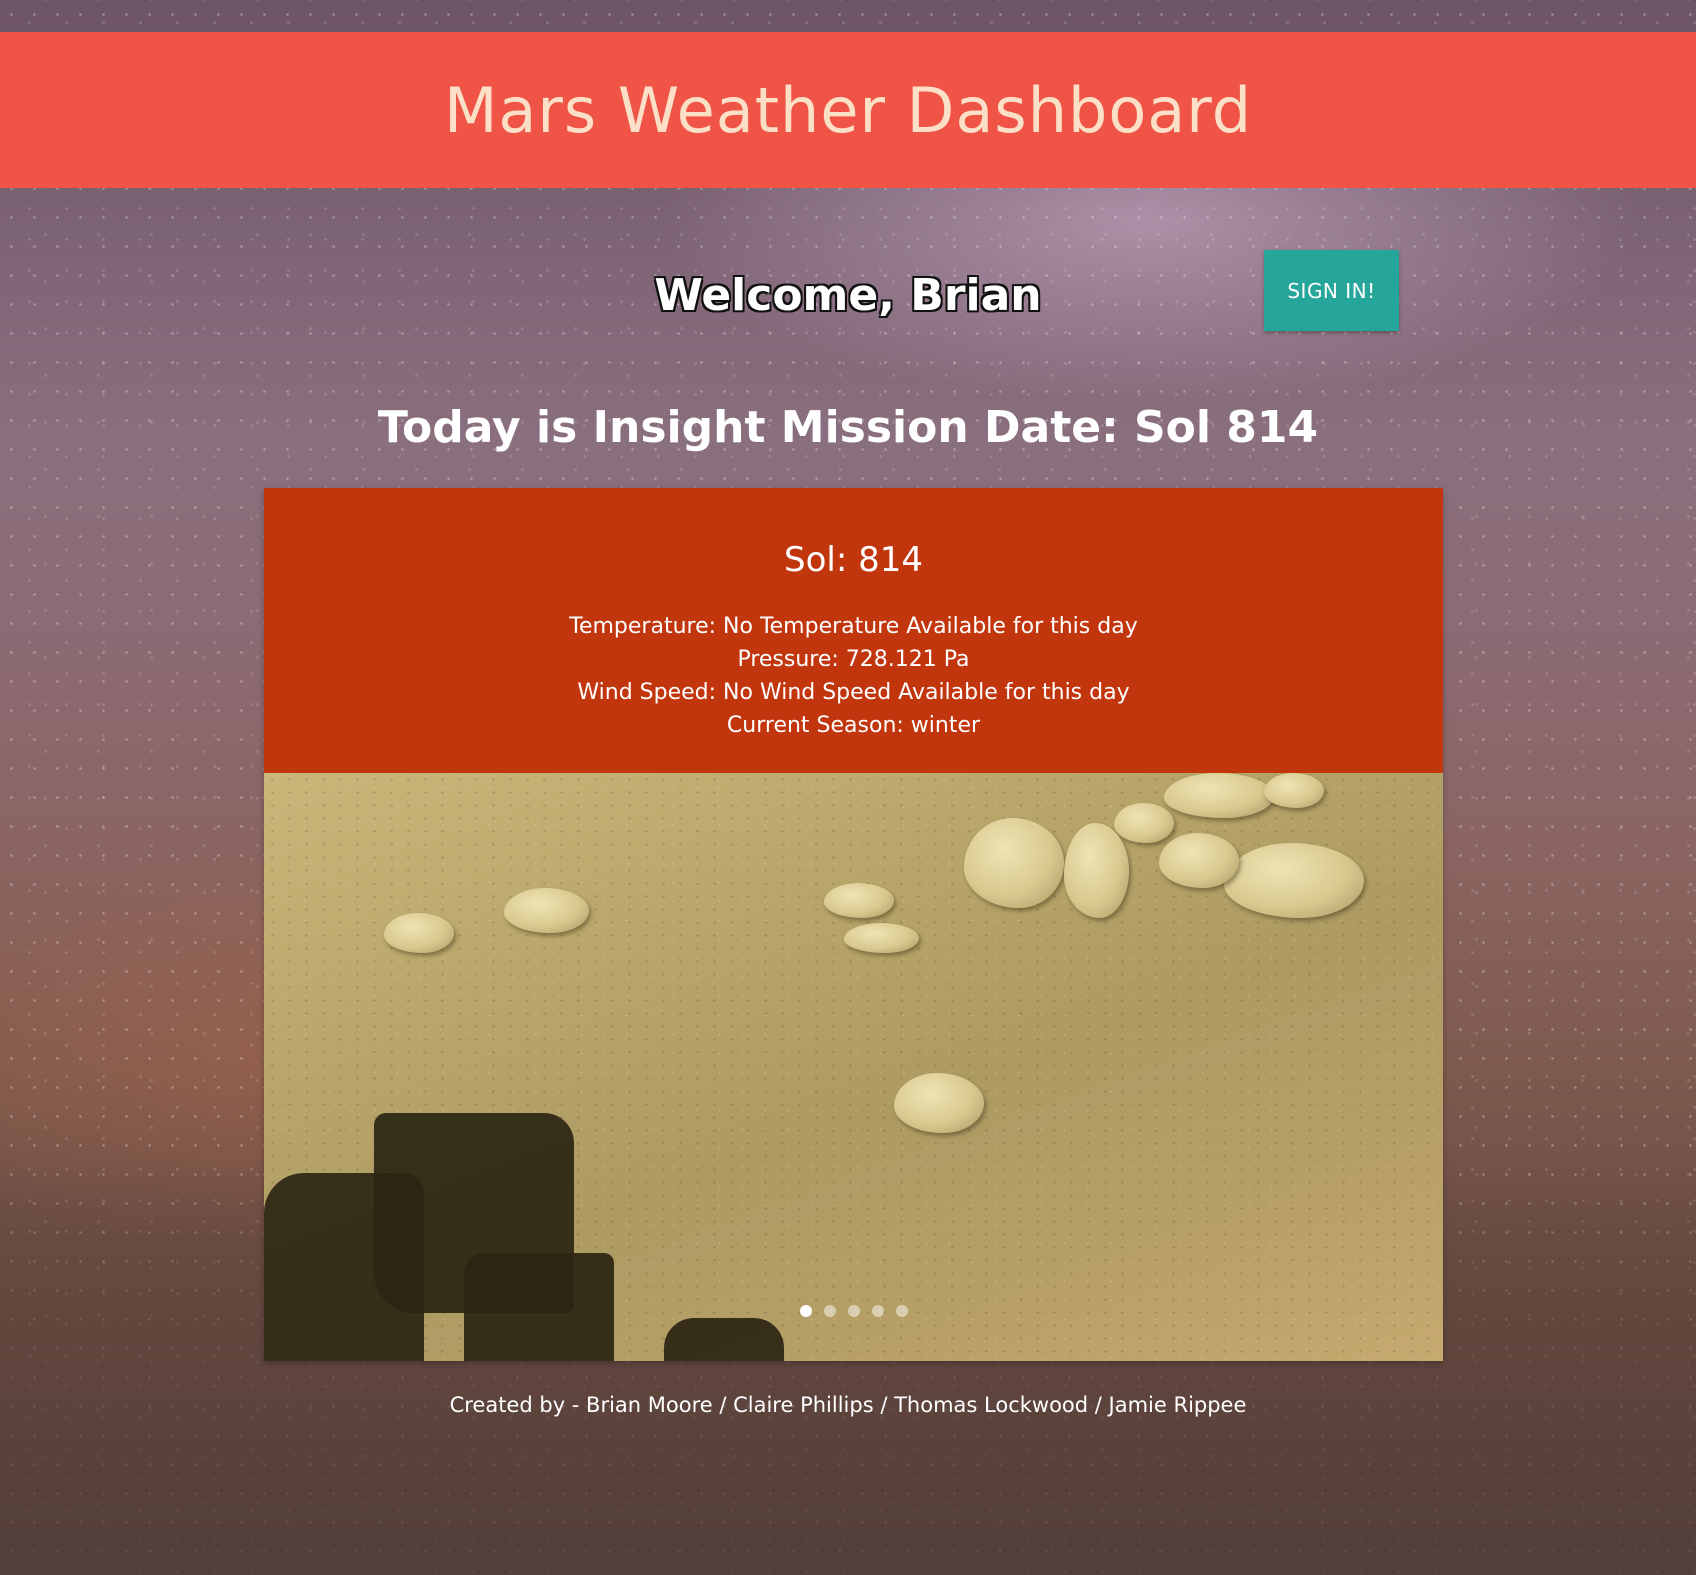 Image resolution: width=1696 pixels, height=1575 pixels. Describe the element at coordinates (848, 427) in the screenshot. I see `mission-date-heading: Today is Insight Mission Date: Sol 814` at that location.